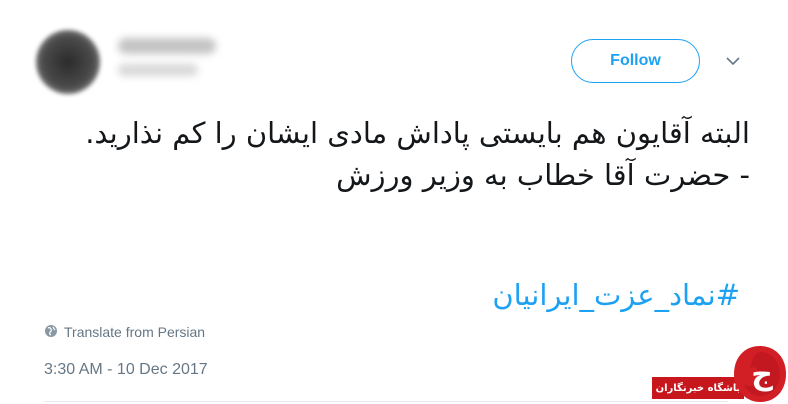 This screenshot has height=404, width=788. I want to click on user-handle-blurred, so click(158, 70).